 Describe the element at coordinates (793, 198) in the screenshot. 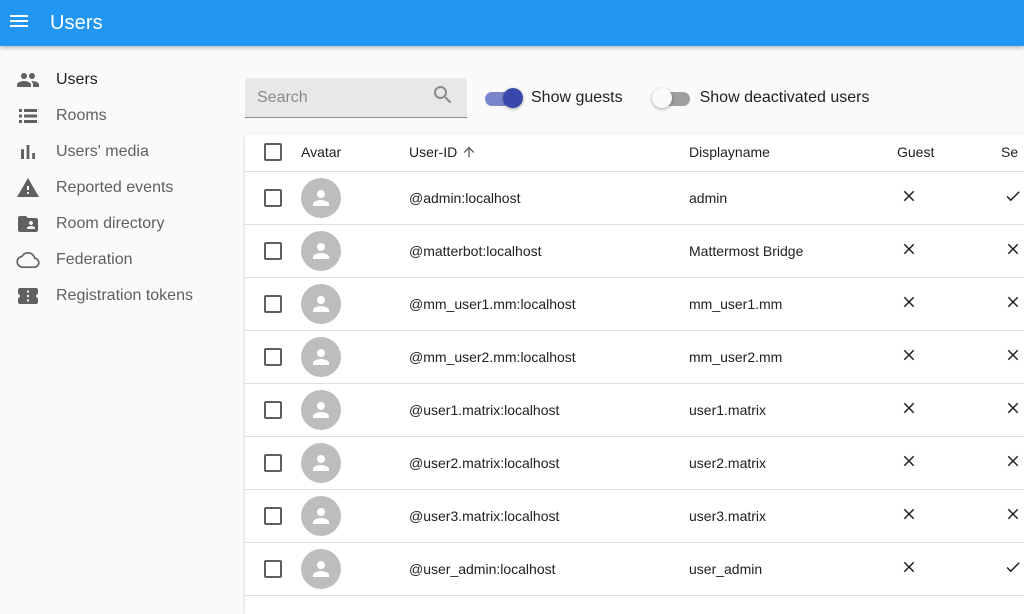

I see `displayname-cell: admin` at that location.